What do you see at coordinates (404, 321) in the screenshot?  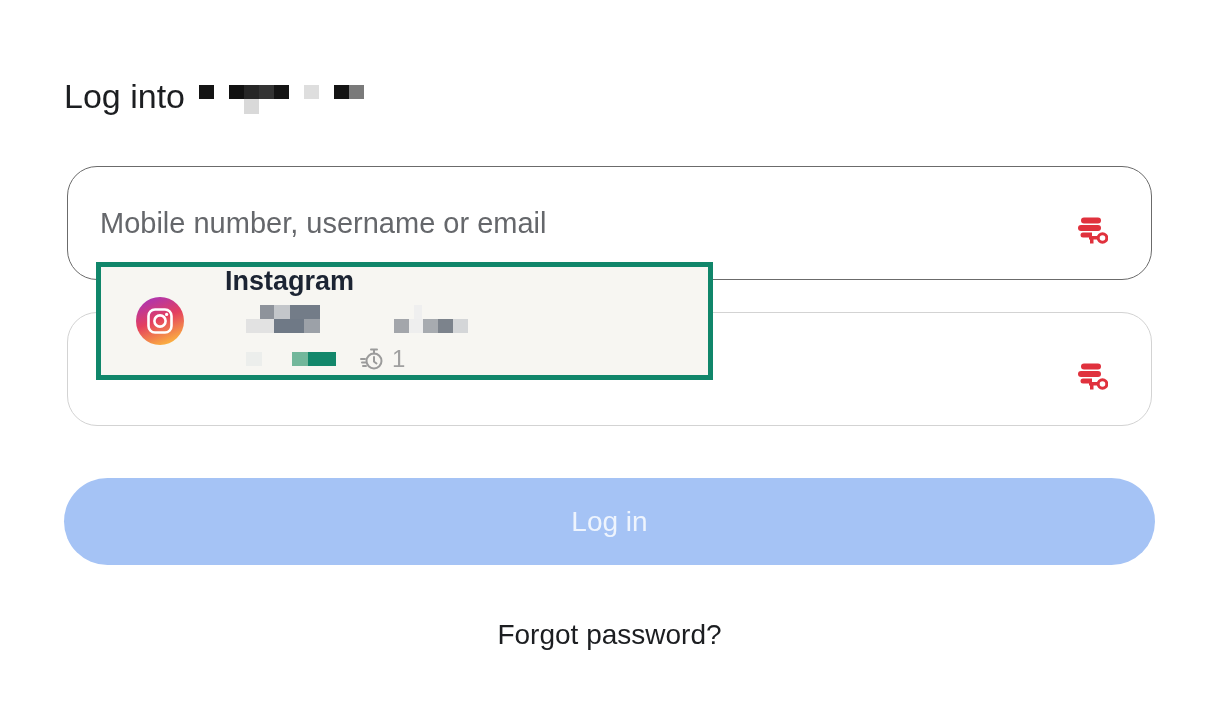 I see `autofill-suggestion: Instagram 1` at bounding box center [404, 321].